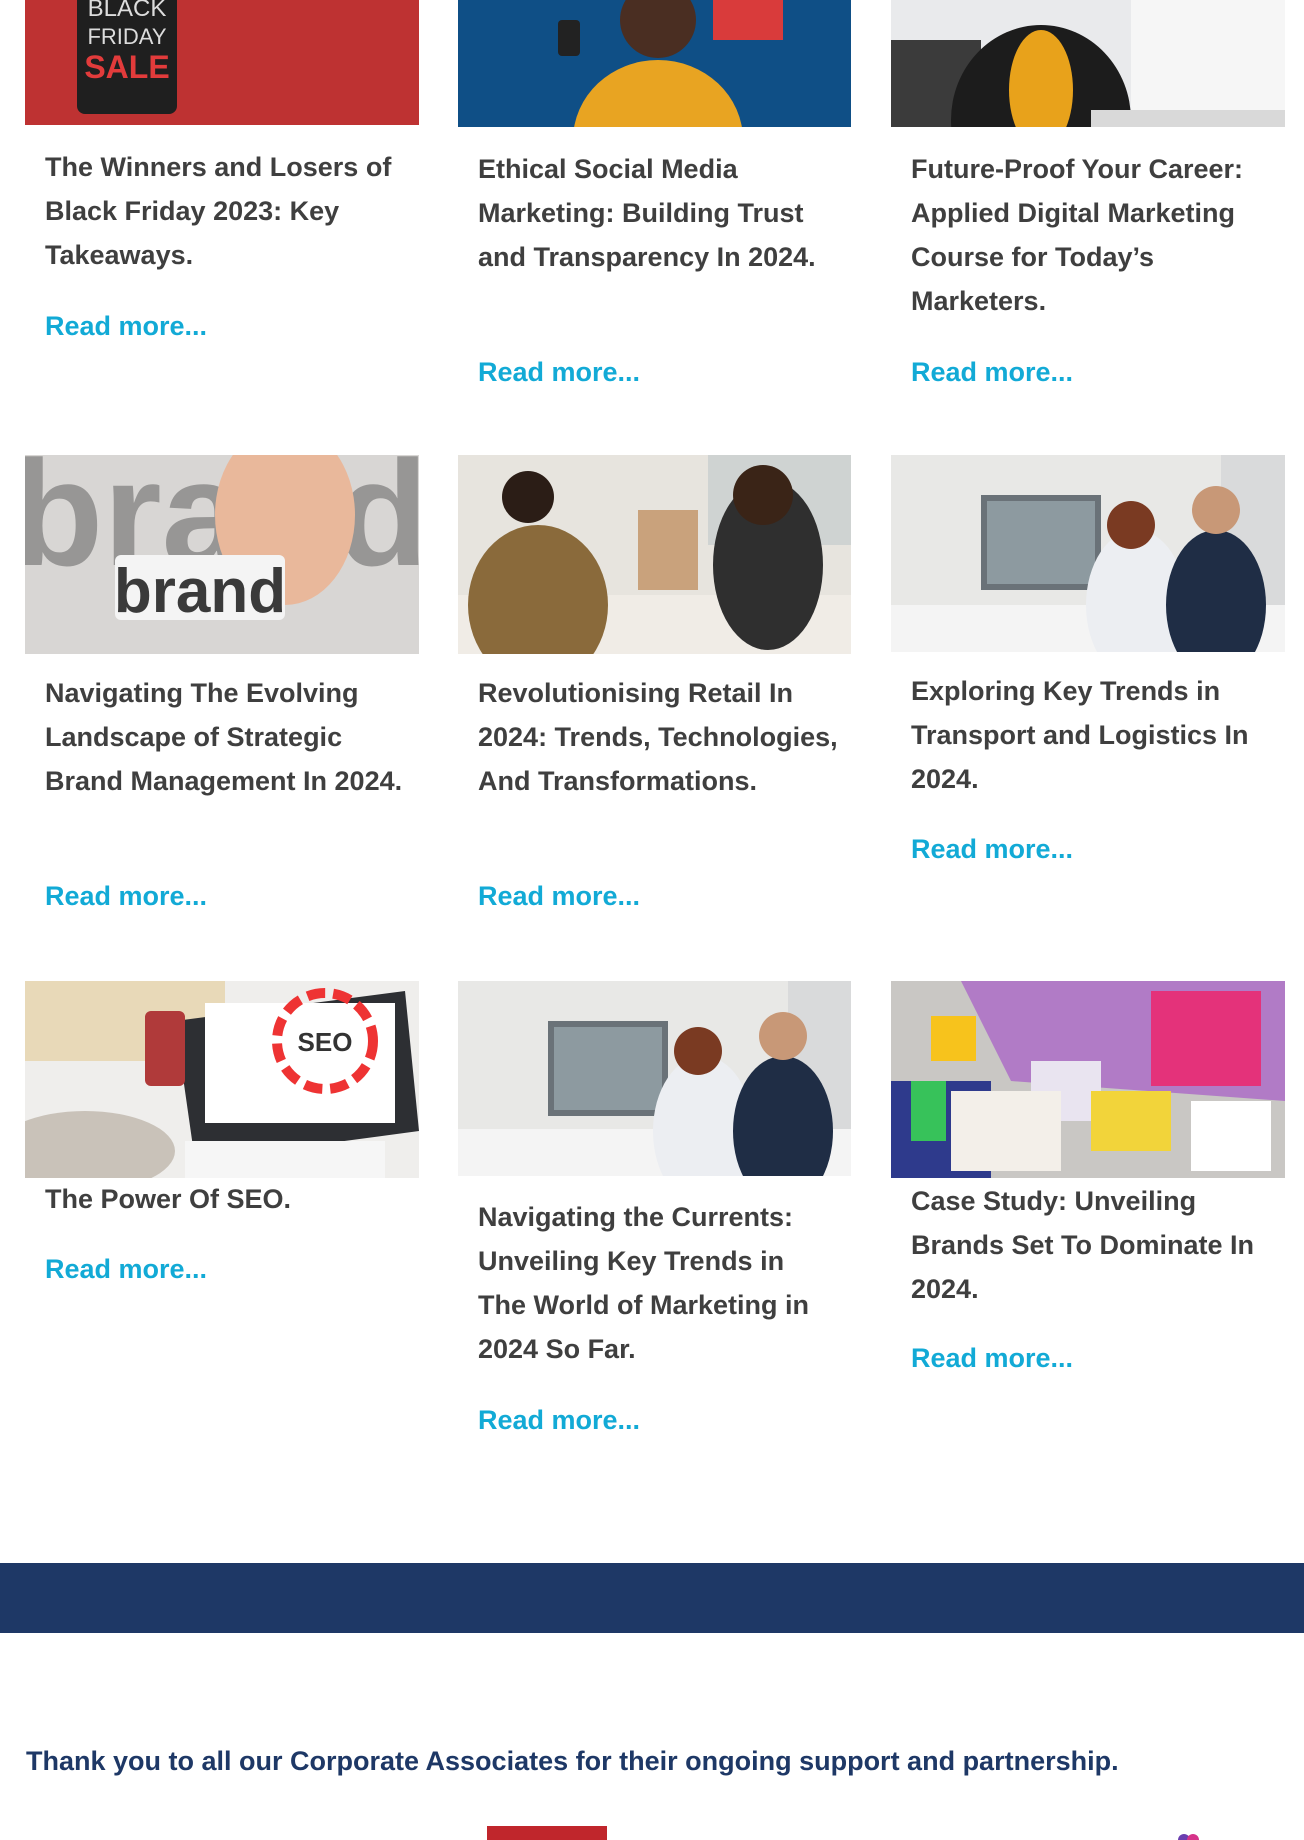  What do you see at coordinates (222, 62) in the screenshot?
I see `article-image: BLACK FRIDAY SALE` at bounding box center [222, 62].